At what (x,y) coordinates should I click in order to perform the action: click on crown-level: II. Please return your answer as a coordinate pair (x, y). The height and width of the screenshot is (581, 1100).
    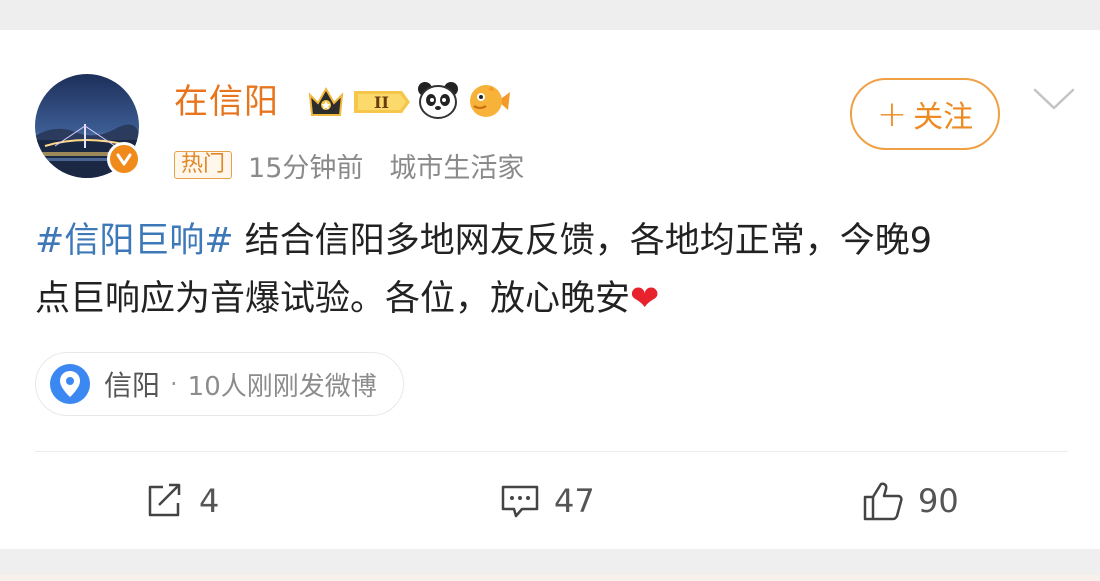
    Looking at the image, I should click on (381, 102).